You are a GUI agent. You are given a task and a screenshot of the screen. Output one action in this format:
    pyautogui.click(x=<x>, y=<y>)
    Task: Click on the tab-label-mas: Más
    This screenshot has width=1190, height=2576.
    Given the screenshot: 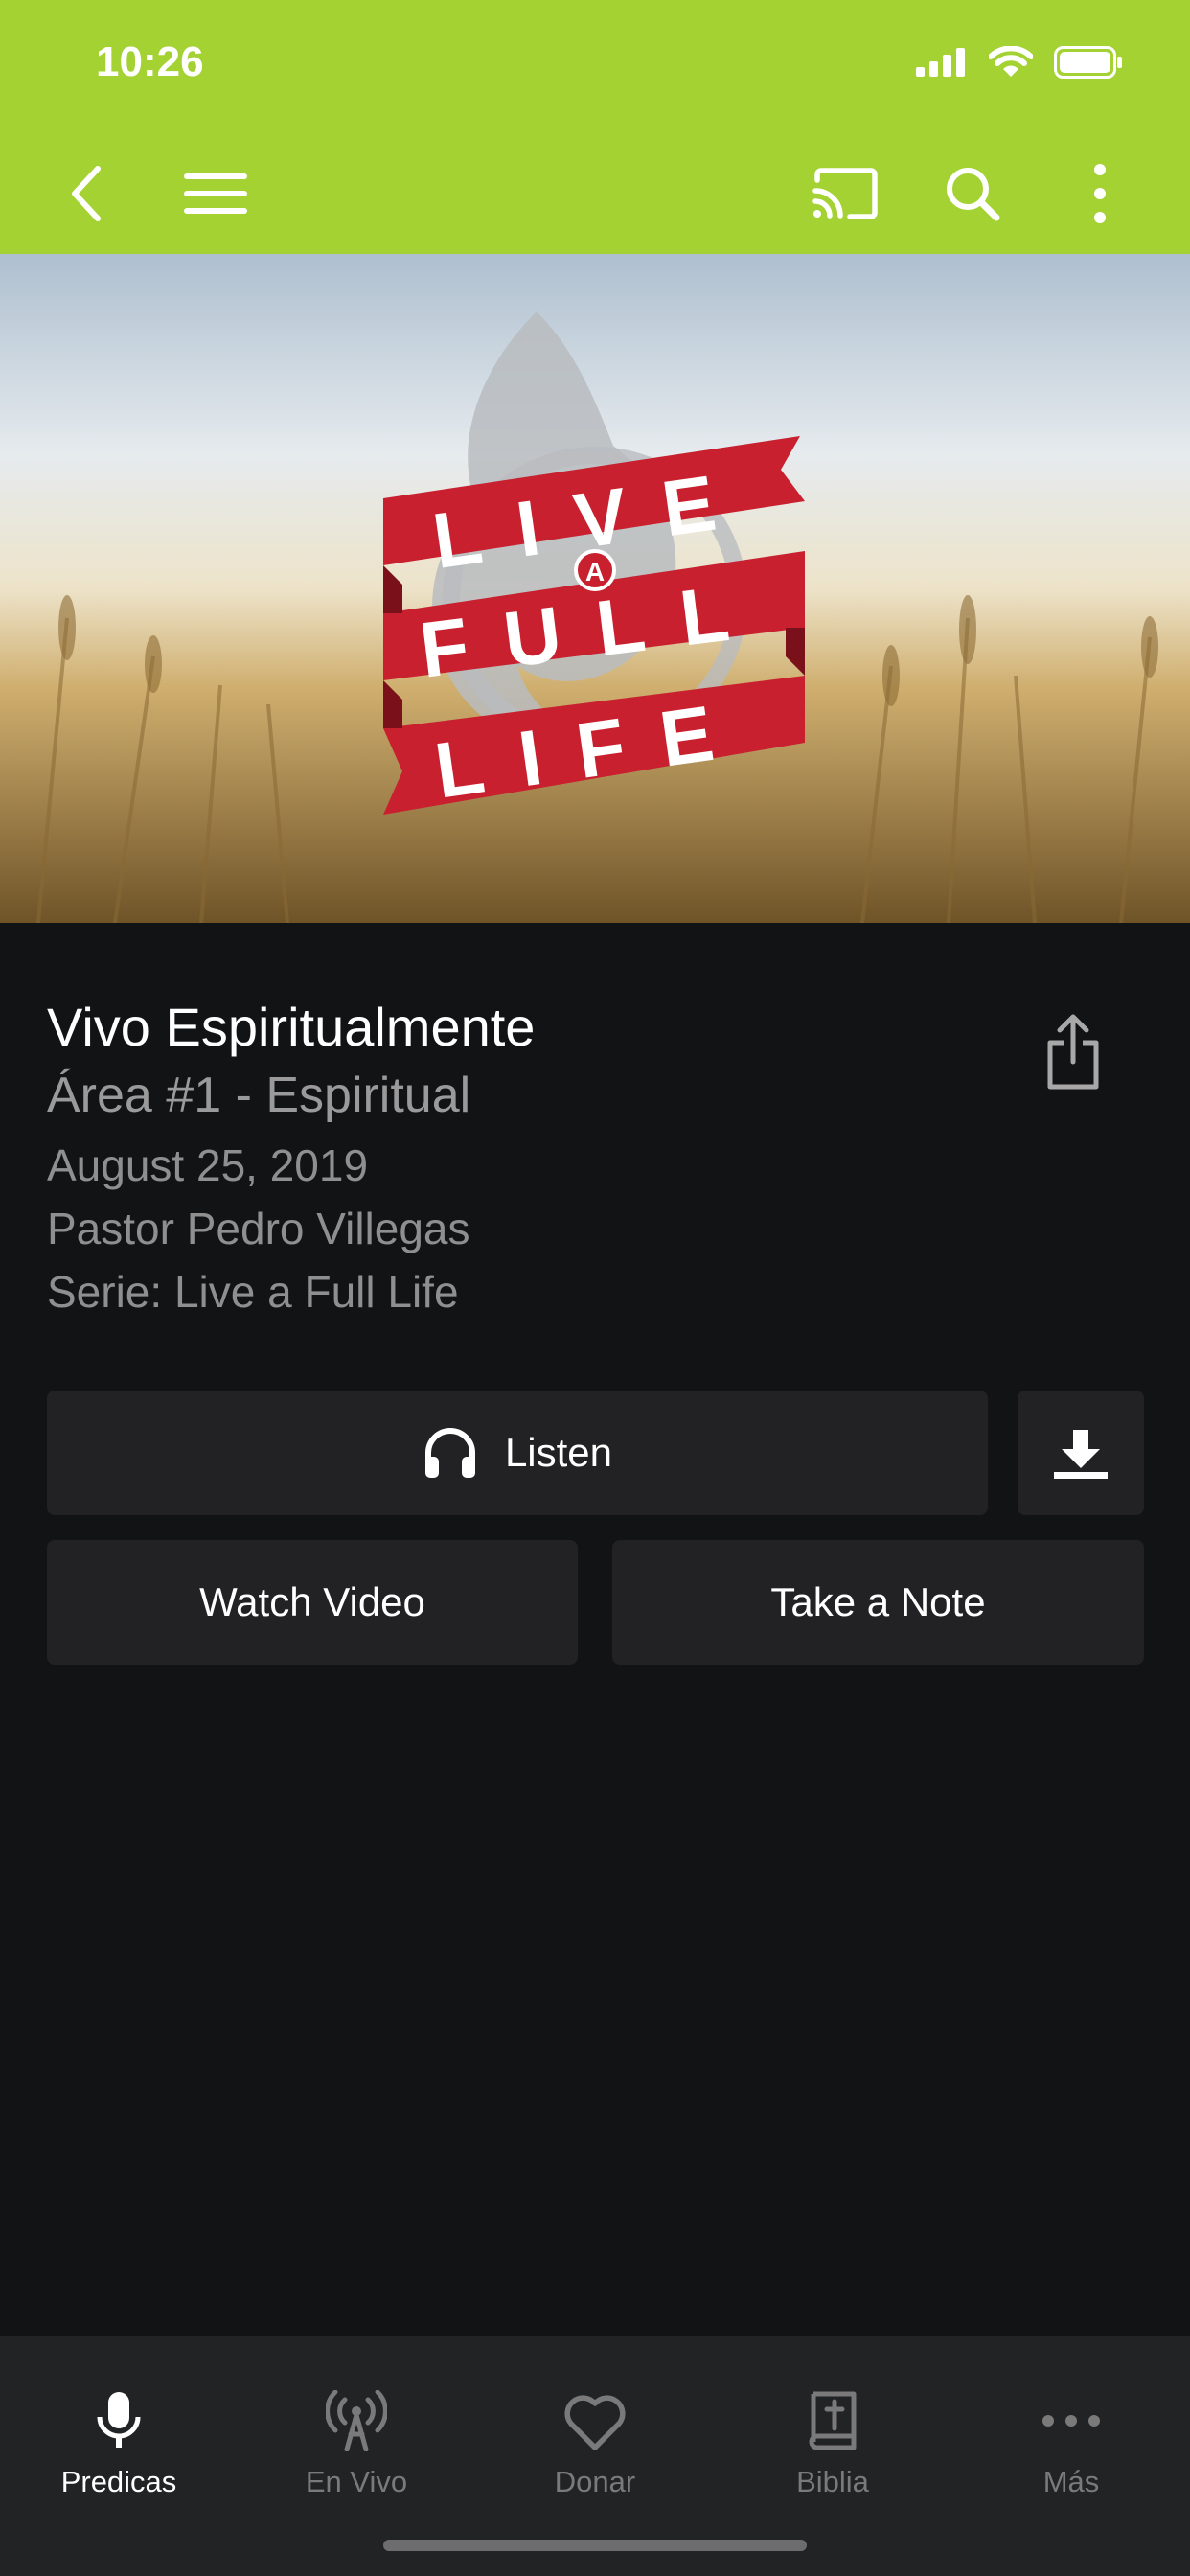 What is the action you would take?
    pyautogui.click(x=1071, y=2481)
    